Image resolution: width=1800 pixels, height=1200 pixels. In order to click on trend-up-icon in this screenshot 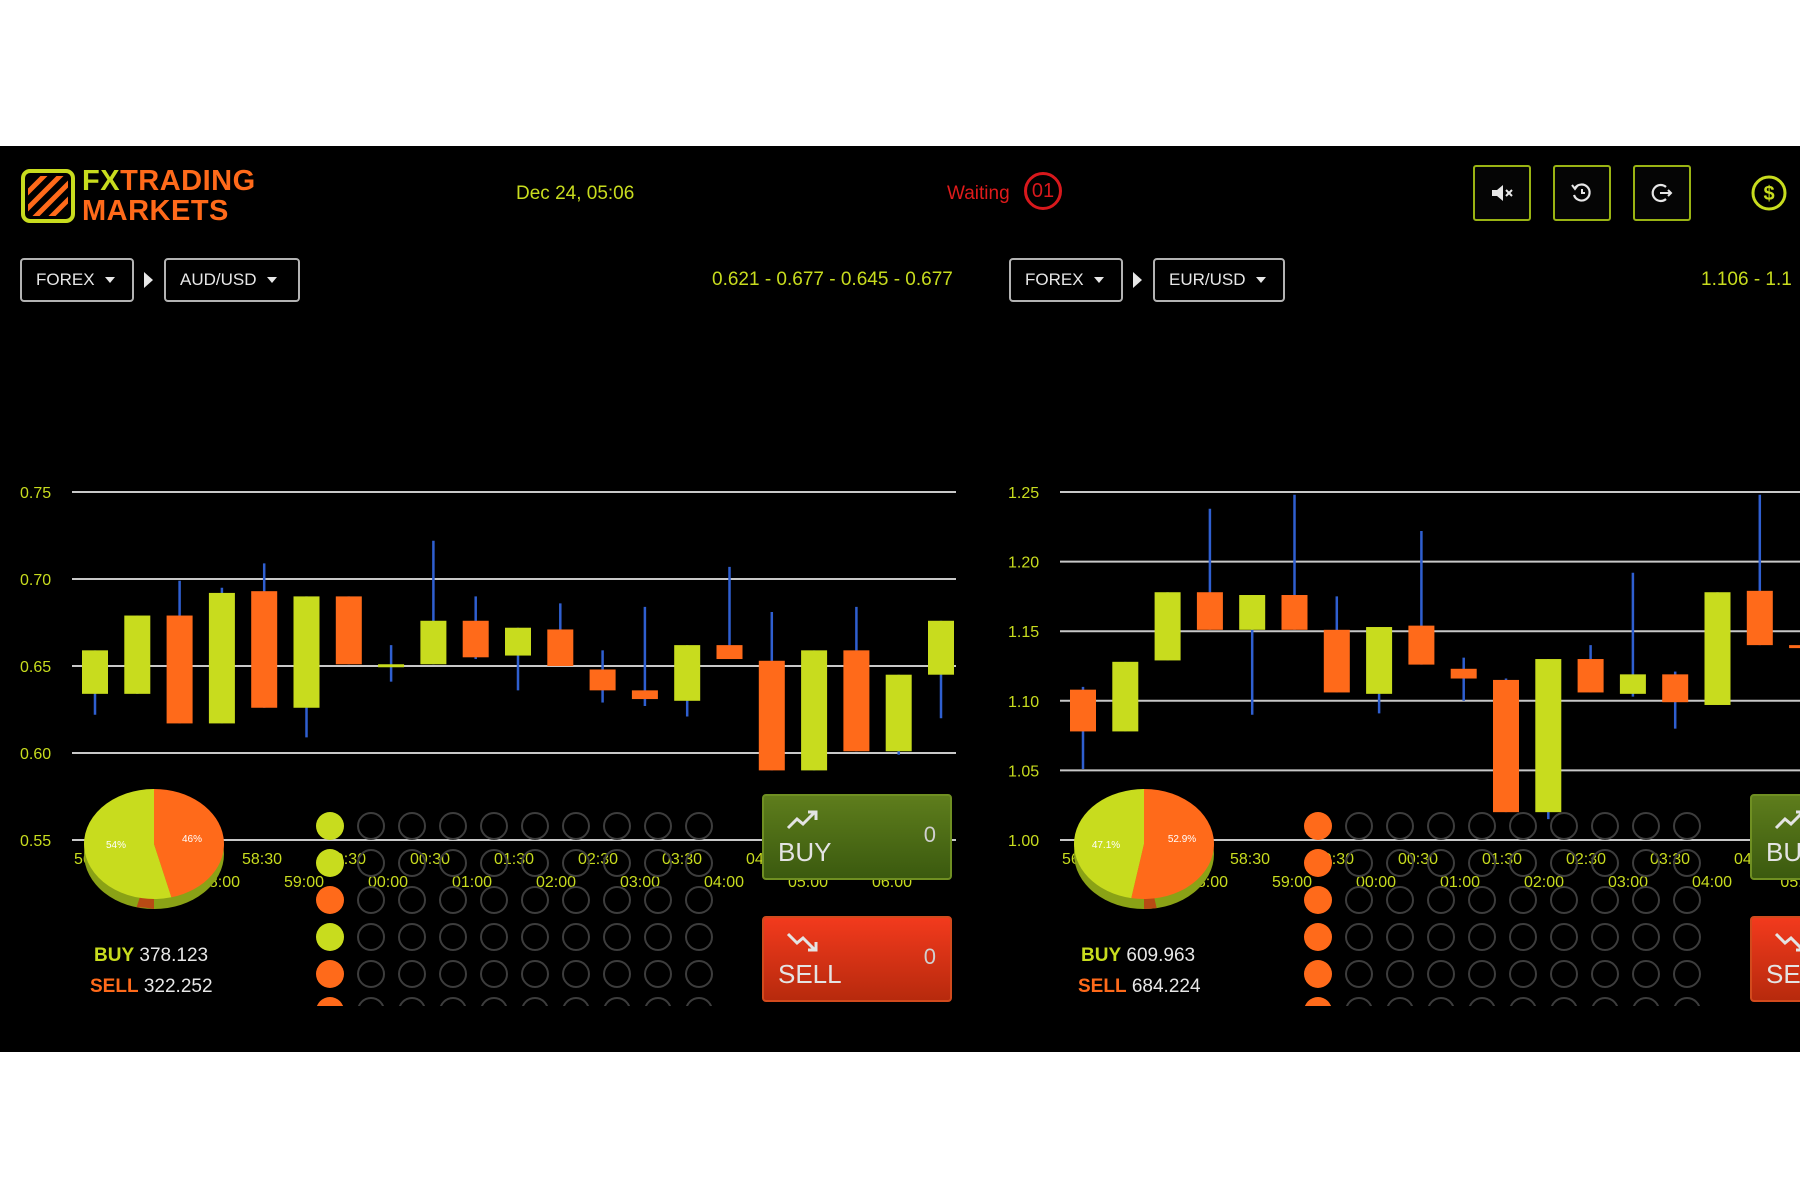, I will do `click(1787, 820)`.